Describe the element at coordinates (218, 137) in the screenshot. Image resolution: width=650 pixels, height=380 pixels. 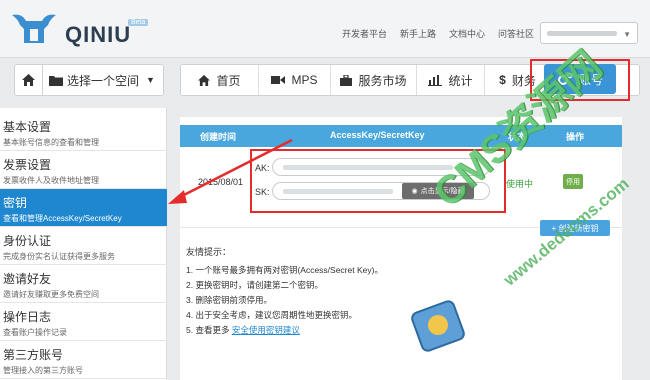
I see `col-created: 创建时间` at that location.